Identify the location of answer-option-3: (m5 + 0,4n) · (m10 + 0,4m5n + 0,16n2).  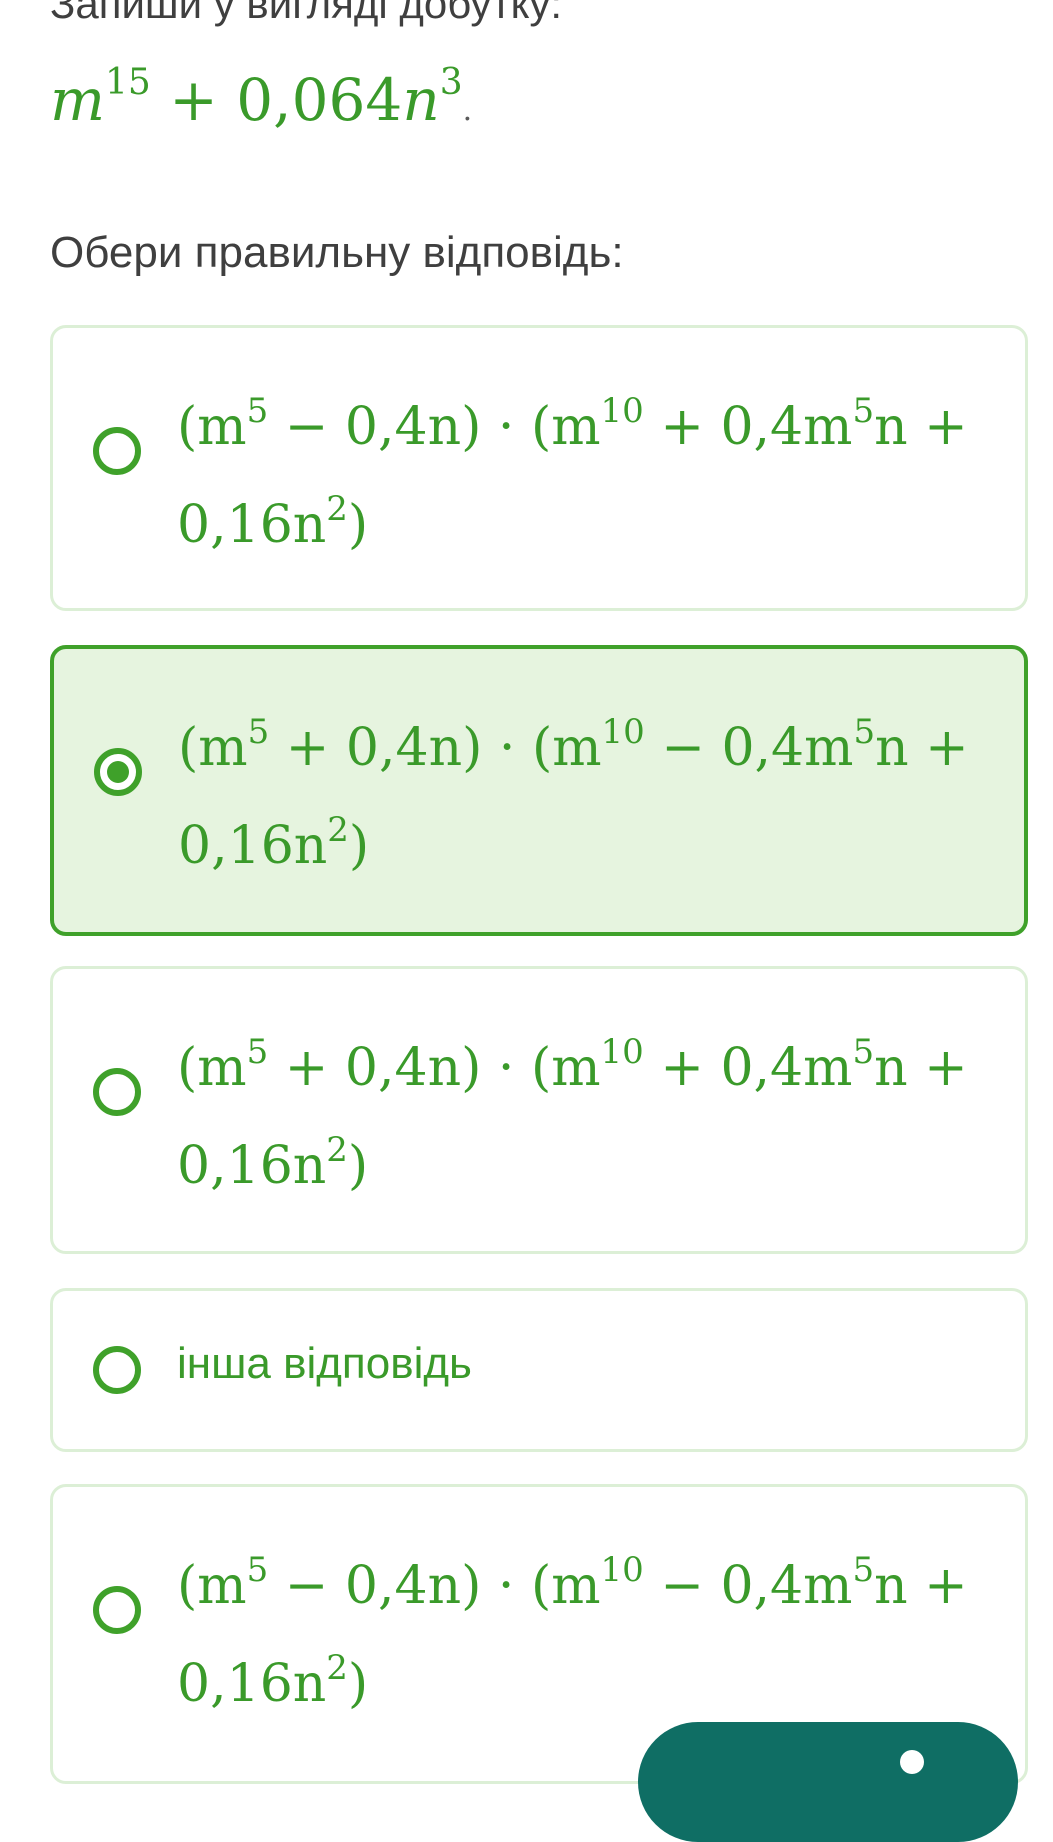
(539, 1110).